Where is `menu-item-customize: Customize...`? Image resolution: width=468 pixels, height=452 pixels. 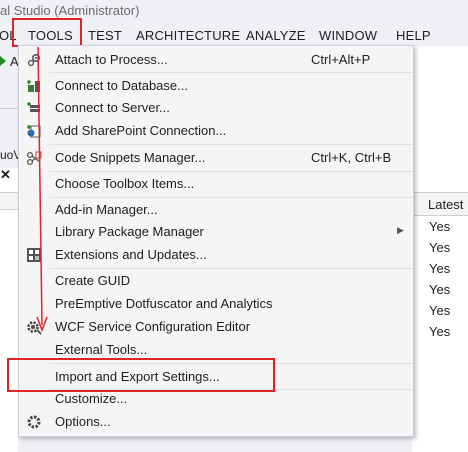
menu-item-customize: Customize... is located at coordinates (216, 399).